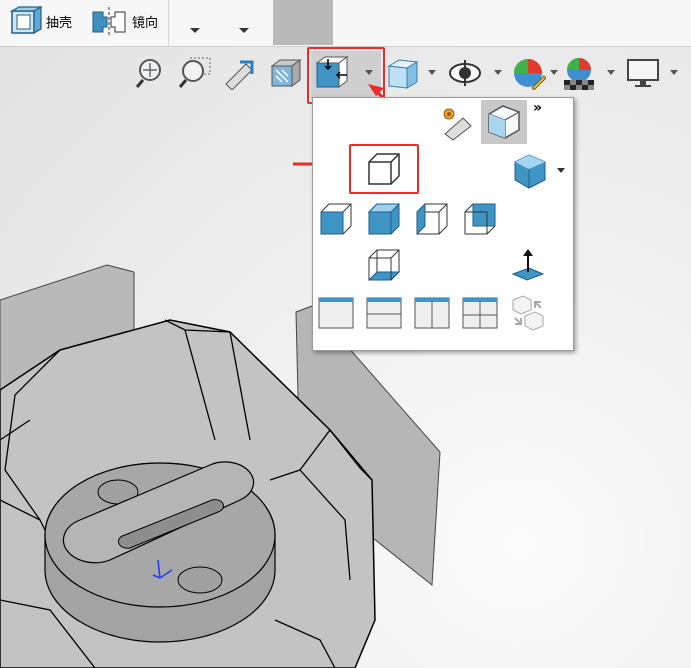 This screenshot has width=691, height=668. Describe the element at coordinates (480, 313) in the screenshot. I see `four-view-icon` at that location.